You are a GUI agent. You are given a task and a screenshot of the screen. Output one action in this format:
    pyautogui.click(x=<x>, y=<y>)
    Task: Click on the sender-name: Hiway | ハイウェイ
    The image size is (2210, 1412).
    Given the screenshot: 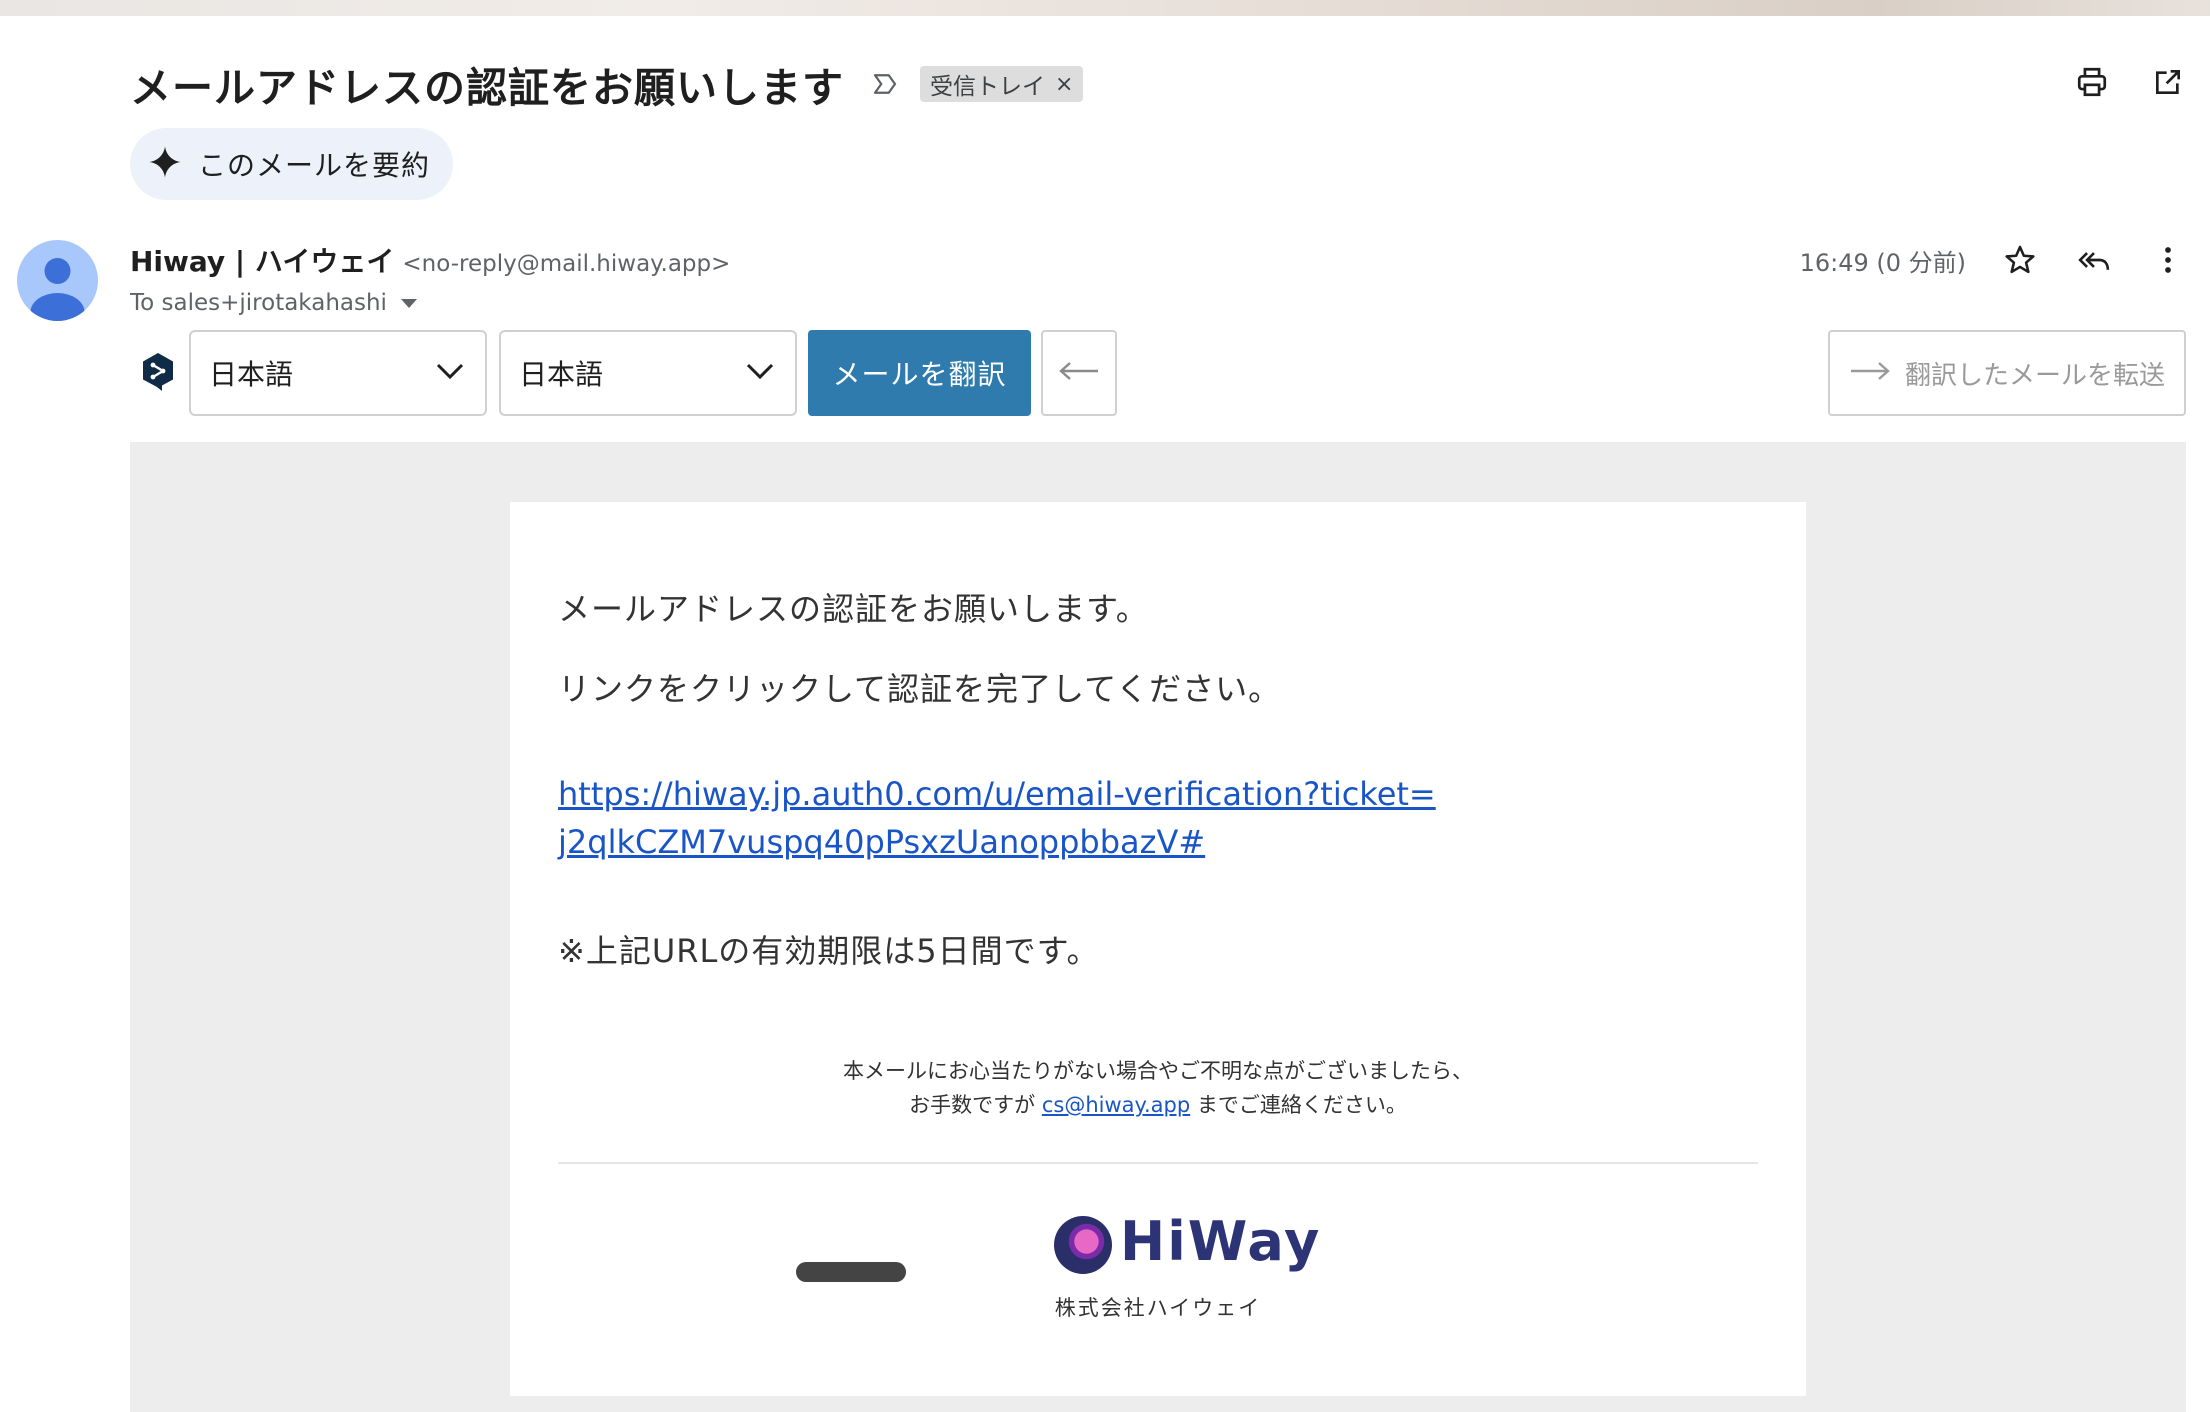 What is the action you would take?
    pyautogui.click(x=262, y=260)
    